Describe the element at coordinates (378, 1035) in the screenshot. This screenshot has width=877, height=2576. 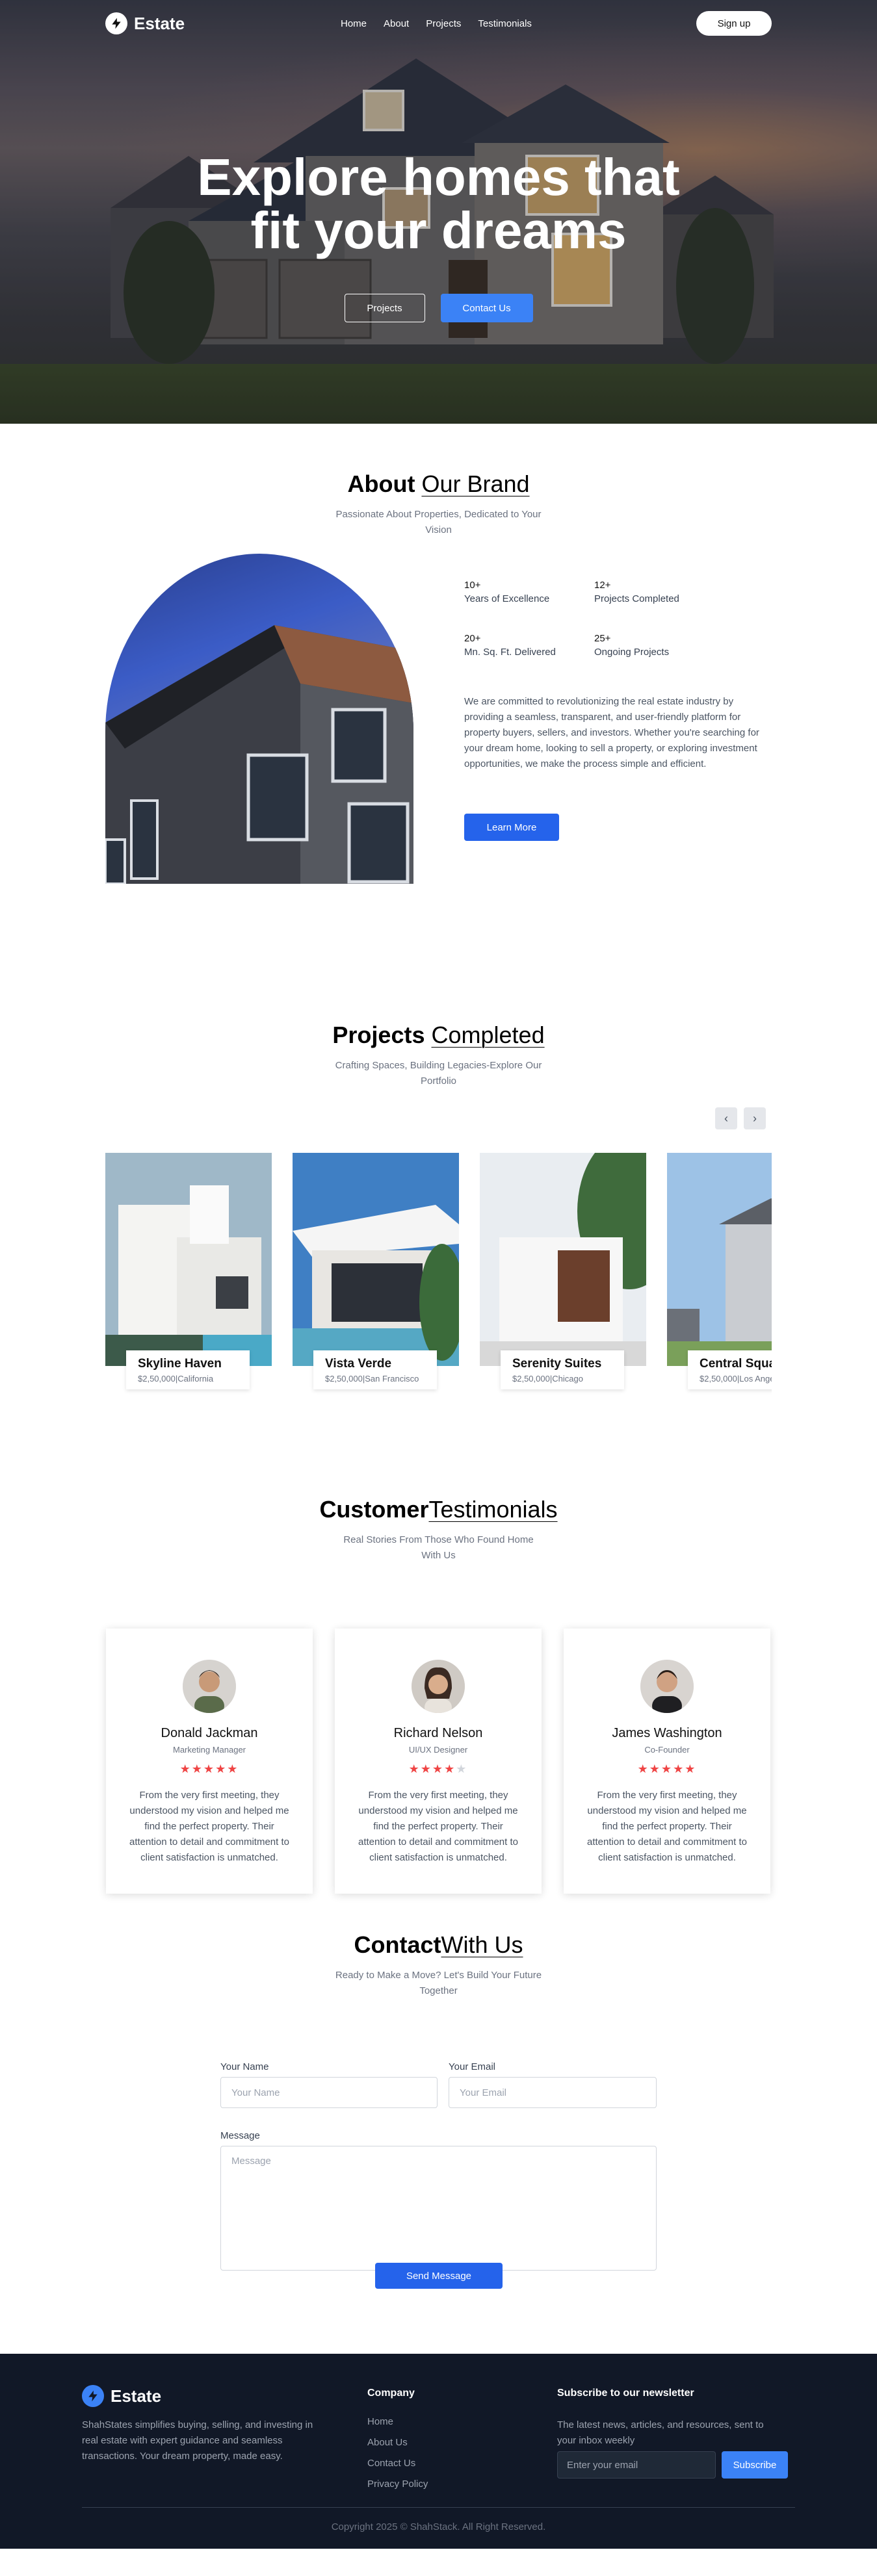
I see `projects-title-bold: Projects` at that location.